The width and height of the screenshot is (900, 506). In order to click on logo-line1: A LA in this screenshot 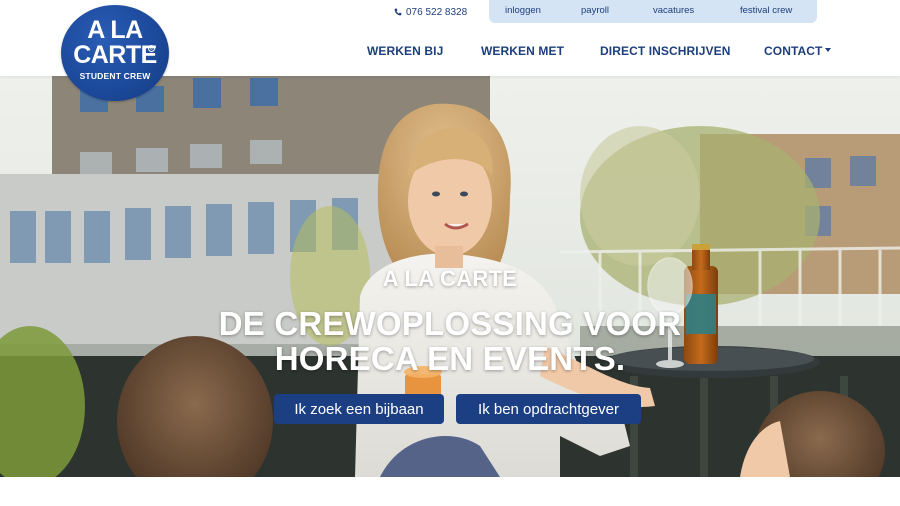, I will do `click(115, 30)`.